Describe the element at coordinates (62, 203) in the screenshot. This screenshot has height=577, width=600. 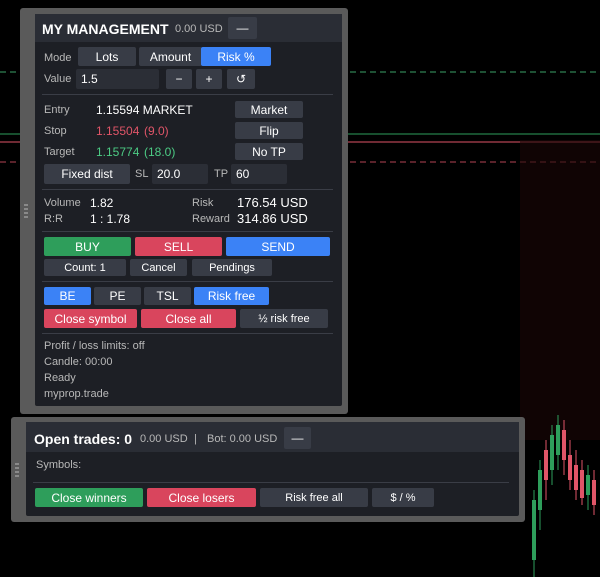
I see `volume-label: Volume` at that location.